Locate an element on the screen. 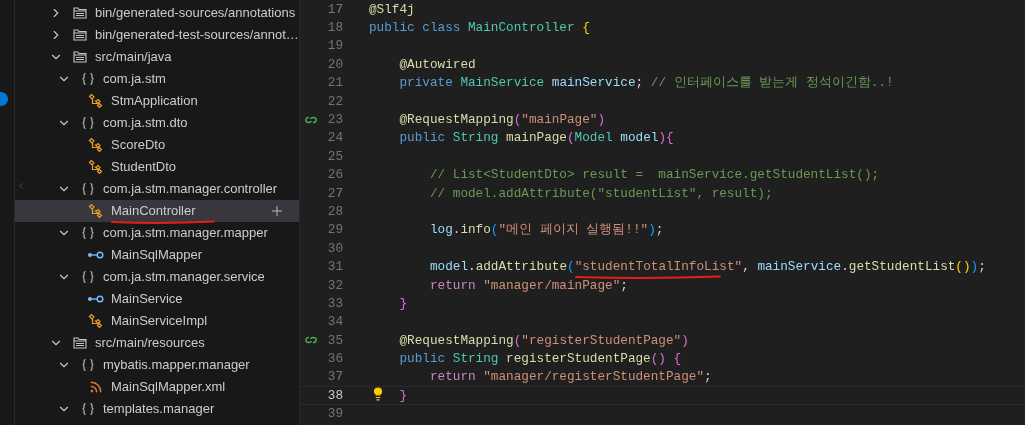  add-icon is located at coordinates (277, 211).